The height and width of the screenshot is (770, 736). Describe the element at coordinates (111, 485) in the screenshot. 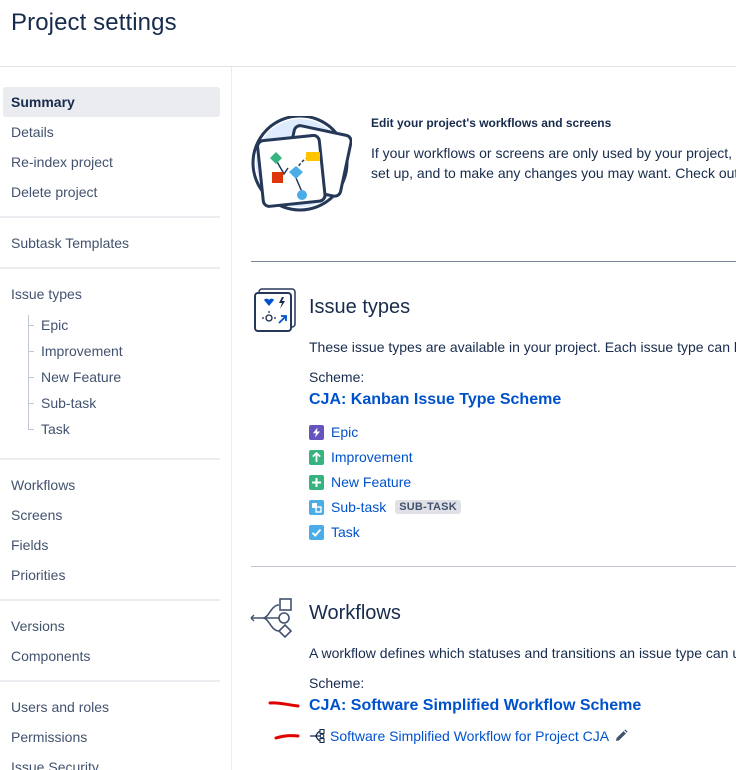

I see `sidebar-item-workflows: Workflows` at that location.